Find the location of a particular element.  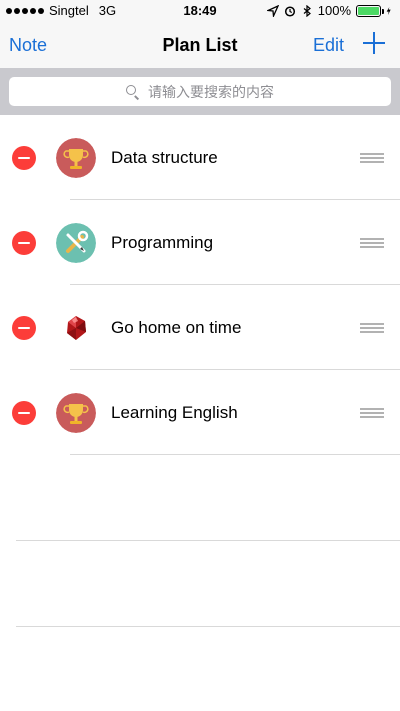

list-item: Learning English is located at coordinates (200, 412).